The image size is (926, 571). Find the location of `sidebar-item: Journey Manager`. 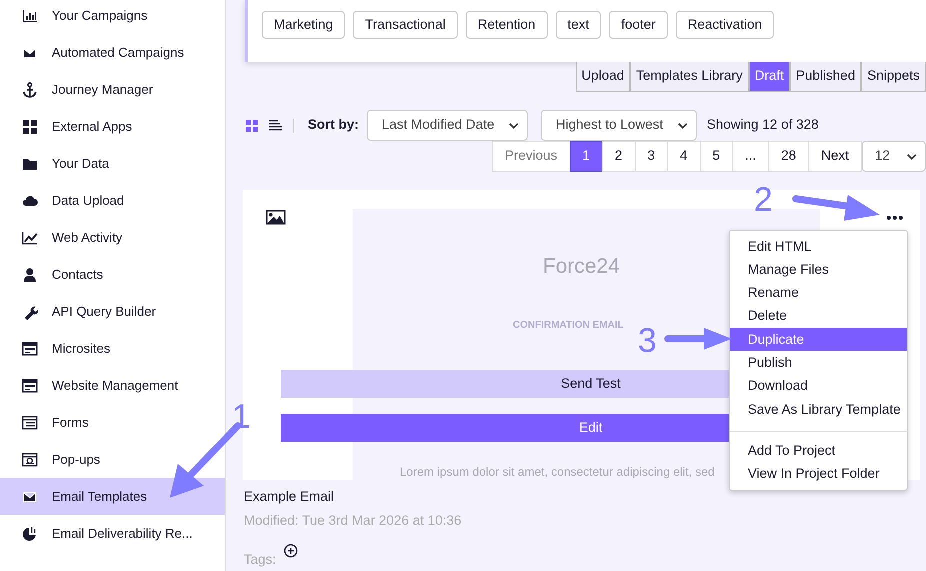

sidebar-item: Journey Manager is located at coordinates (112, 89).